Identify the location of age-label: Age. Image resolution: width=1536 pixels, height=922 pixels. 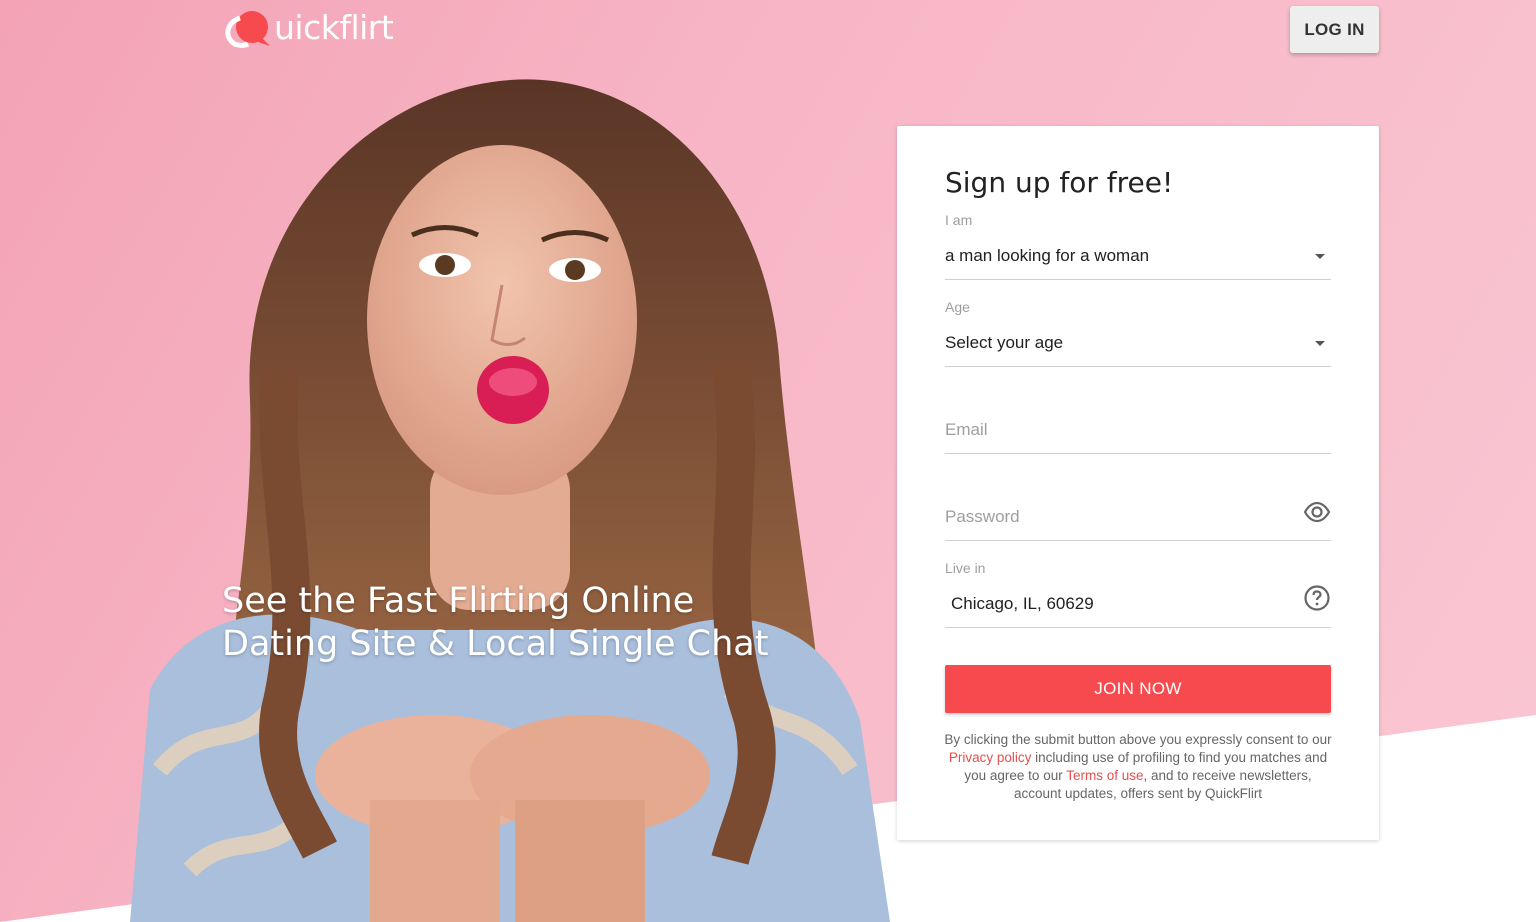
(957, 307).